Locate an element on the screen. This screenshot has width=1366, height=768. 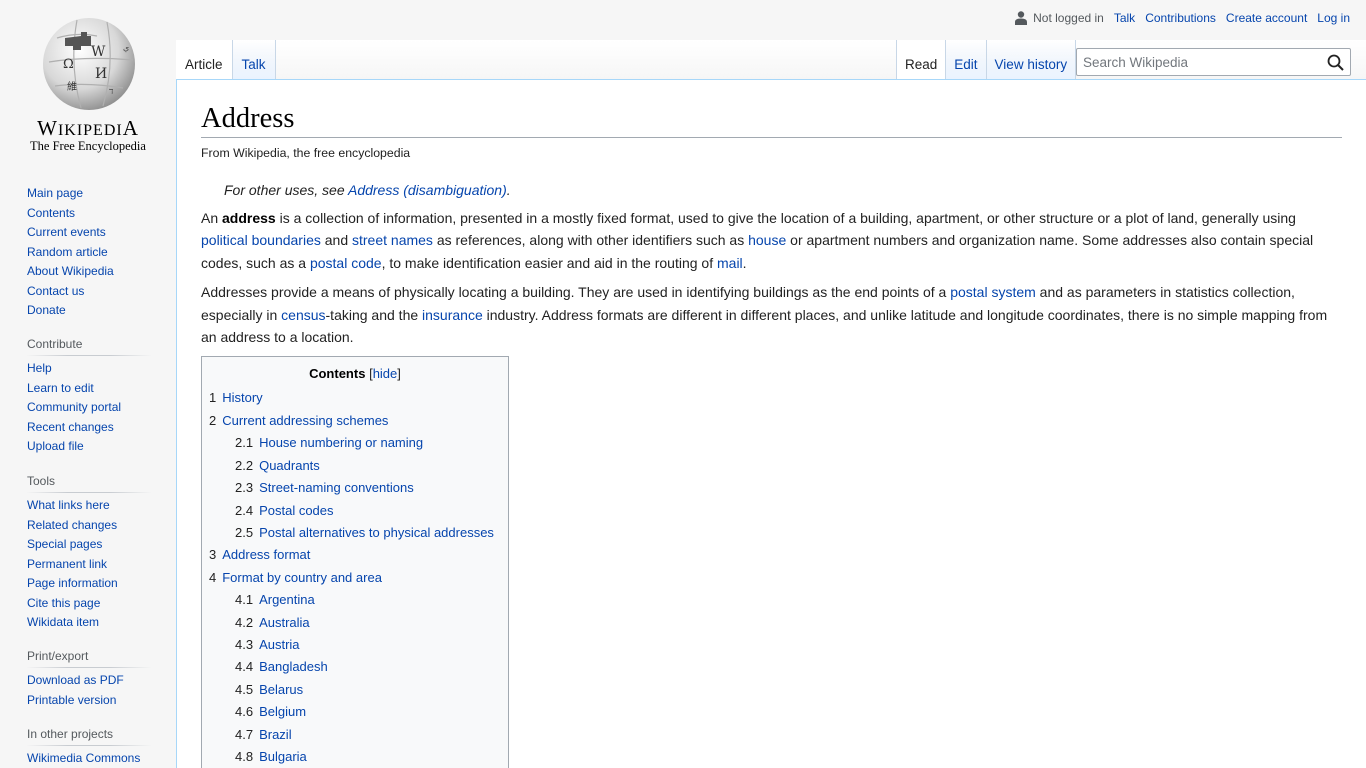
toc-item: 4 Format by country and area is located at coordinates (355, 578).